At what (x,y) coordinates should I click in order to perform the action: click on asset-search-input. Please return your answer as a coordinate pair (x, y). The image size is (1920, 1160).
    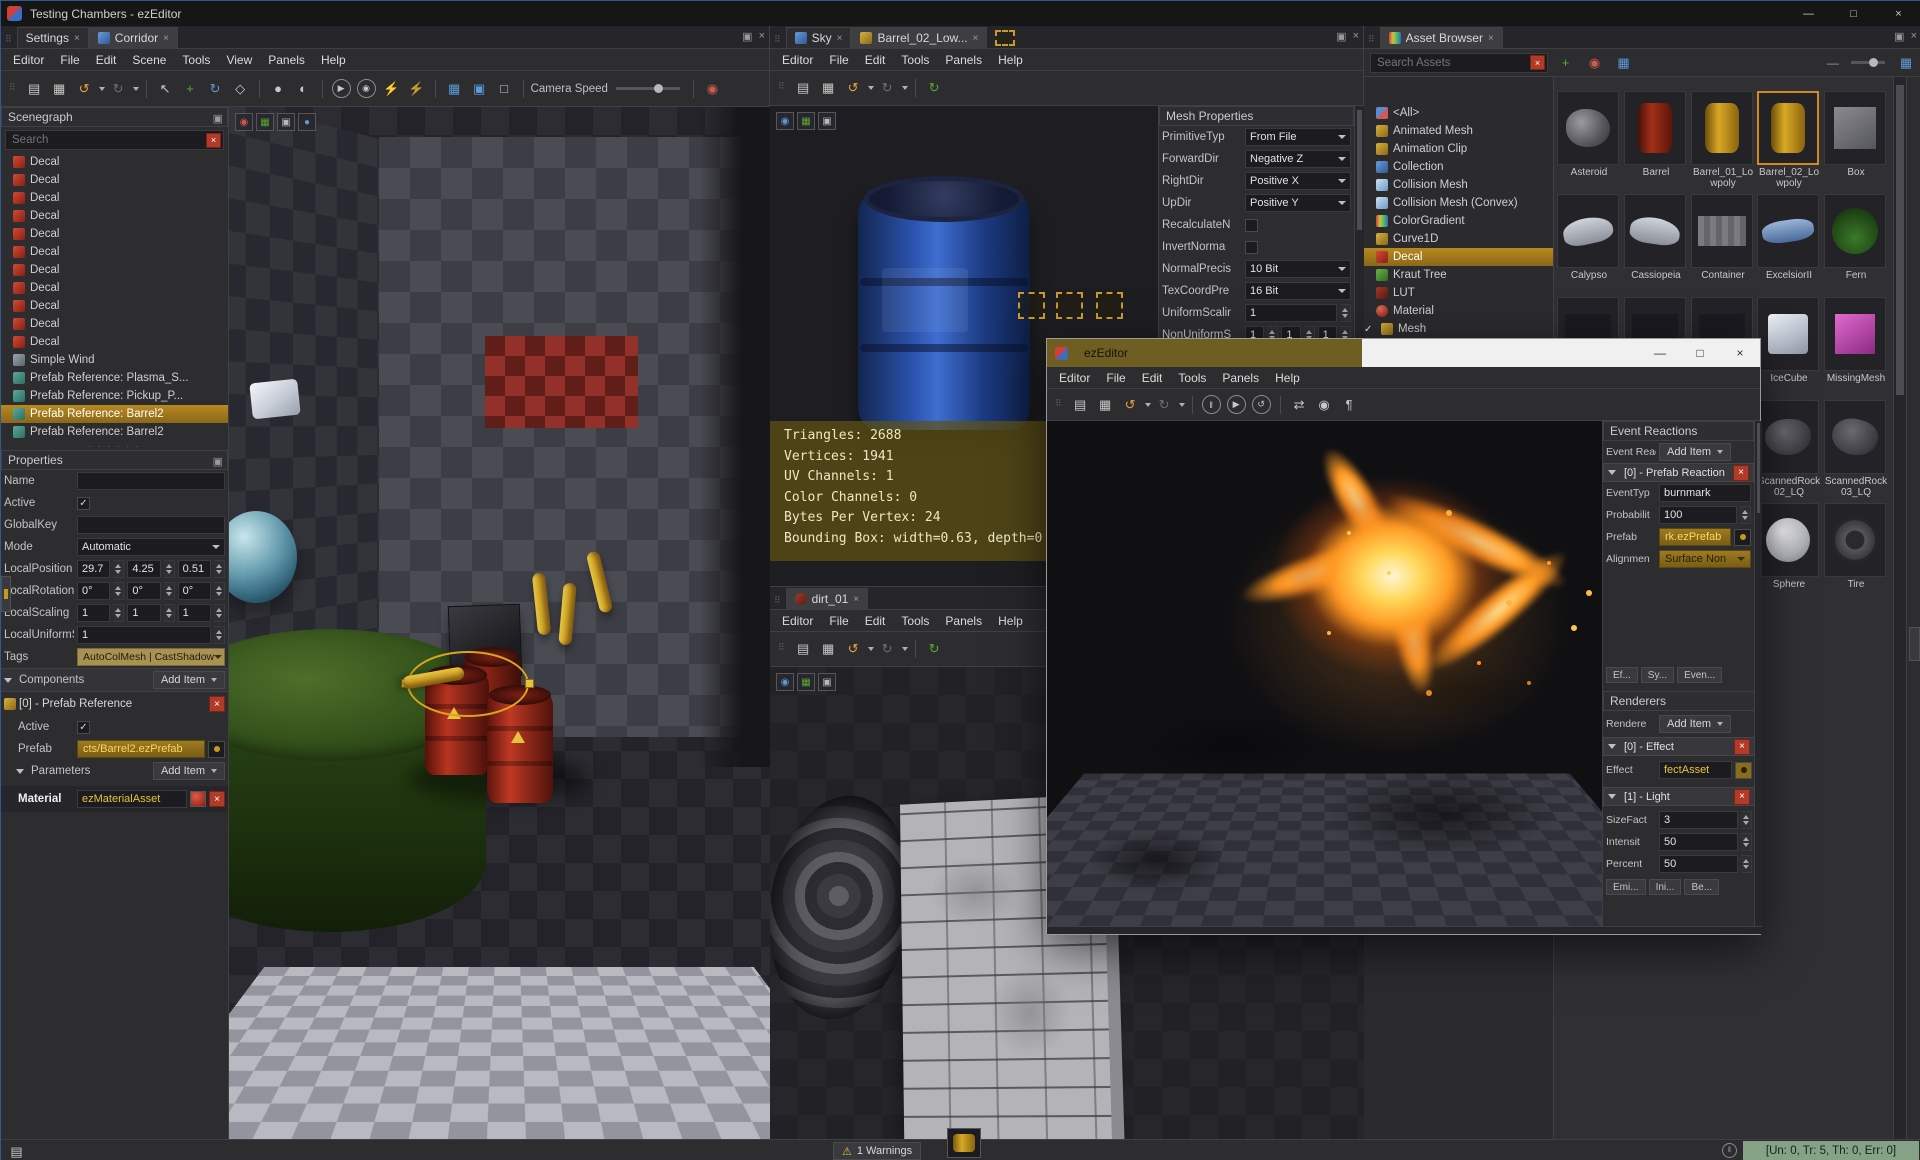
    Looking at the image, I should click on (1453, 62).